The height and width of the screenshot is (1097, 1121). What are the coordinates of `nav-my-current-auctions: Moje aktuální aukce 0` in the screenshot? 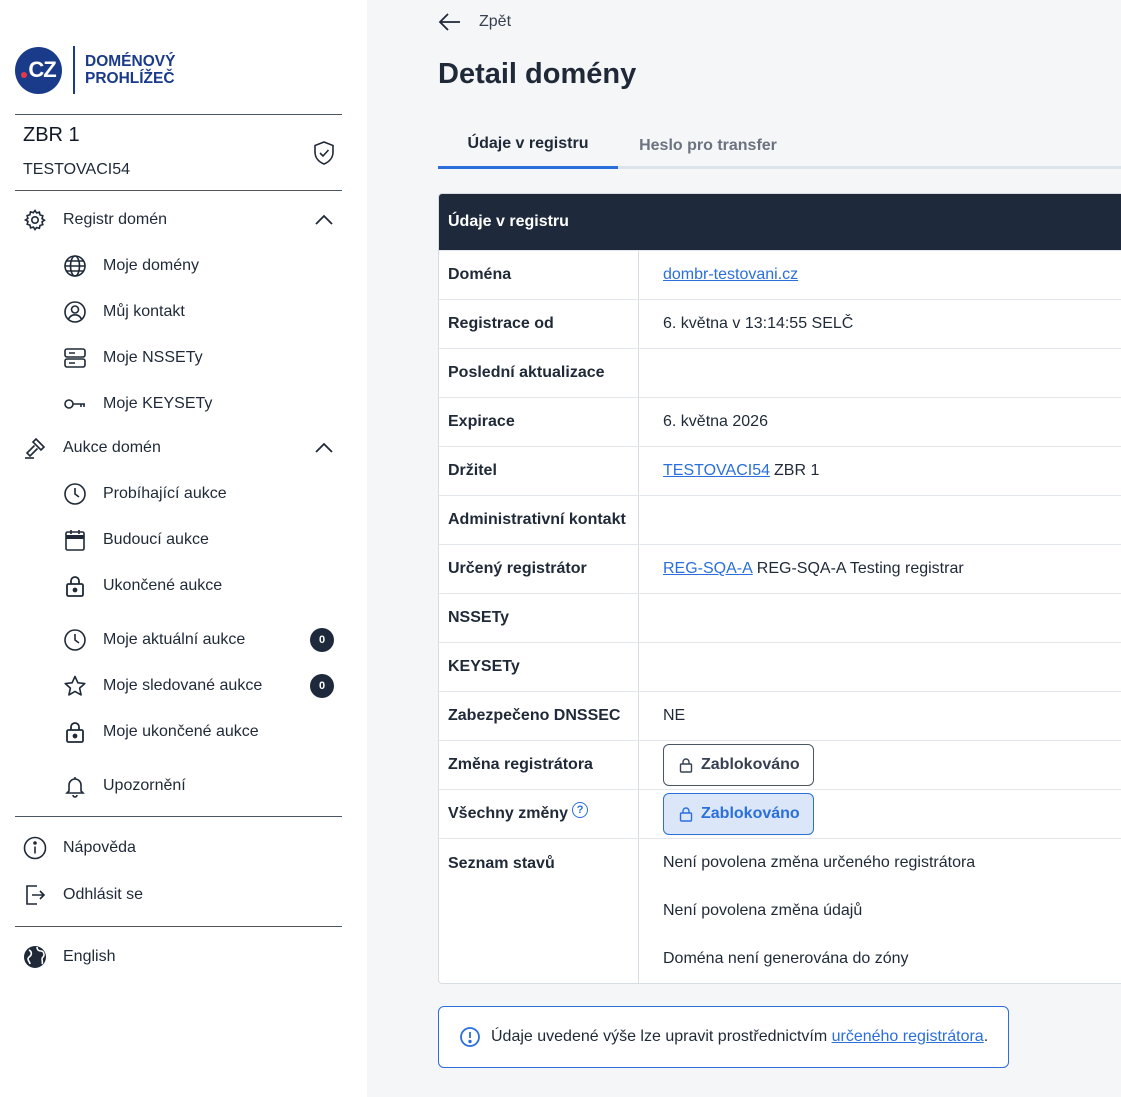 It's located at (183, 640).